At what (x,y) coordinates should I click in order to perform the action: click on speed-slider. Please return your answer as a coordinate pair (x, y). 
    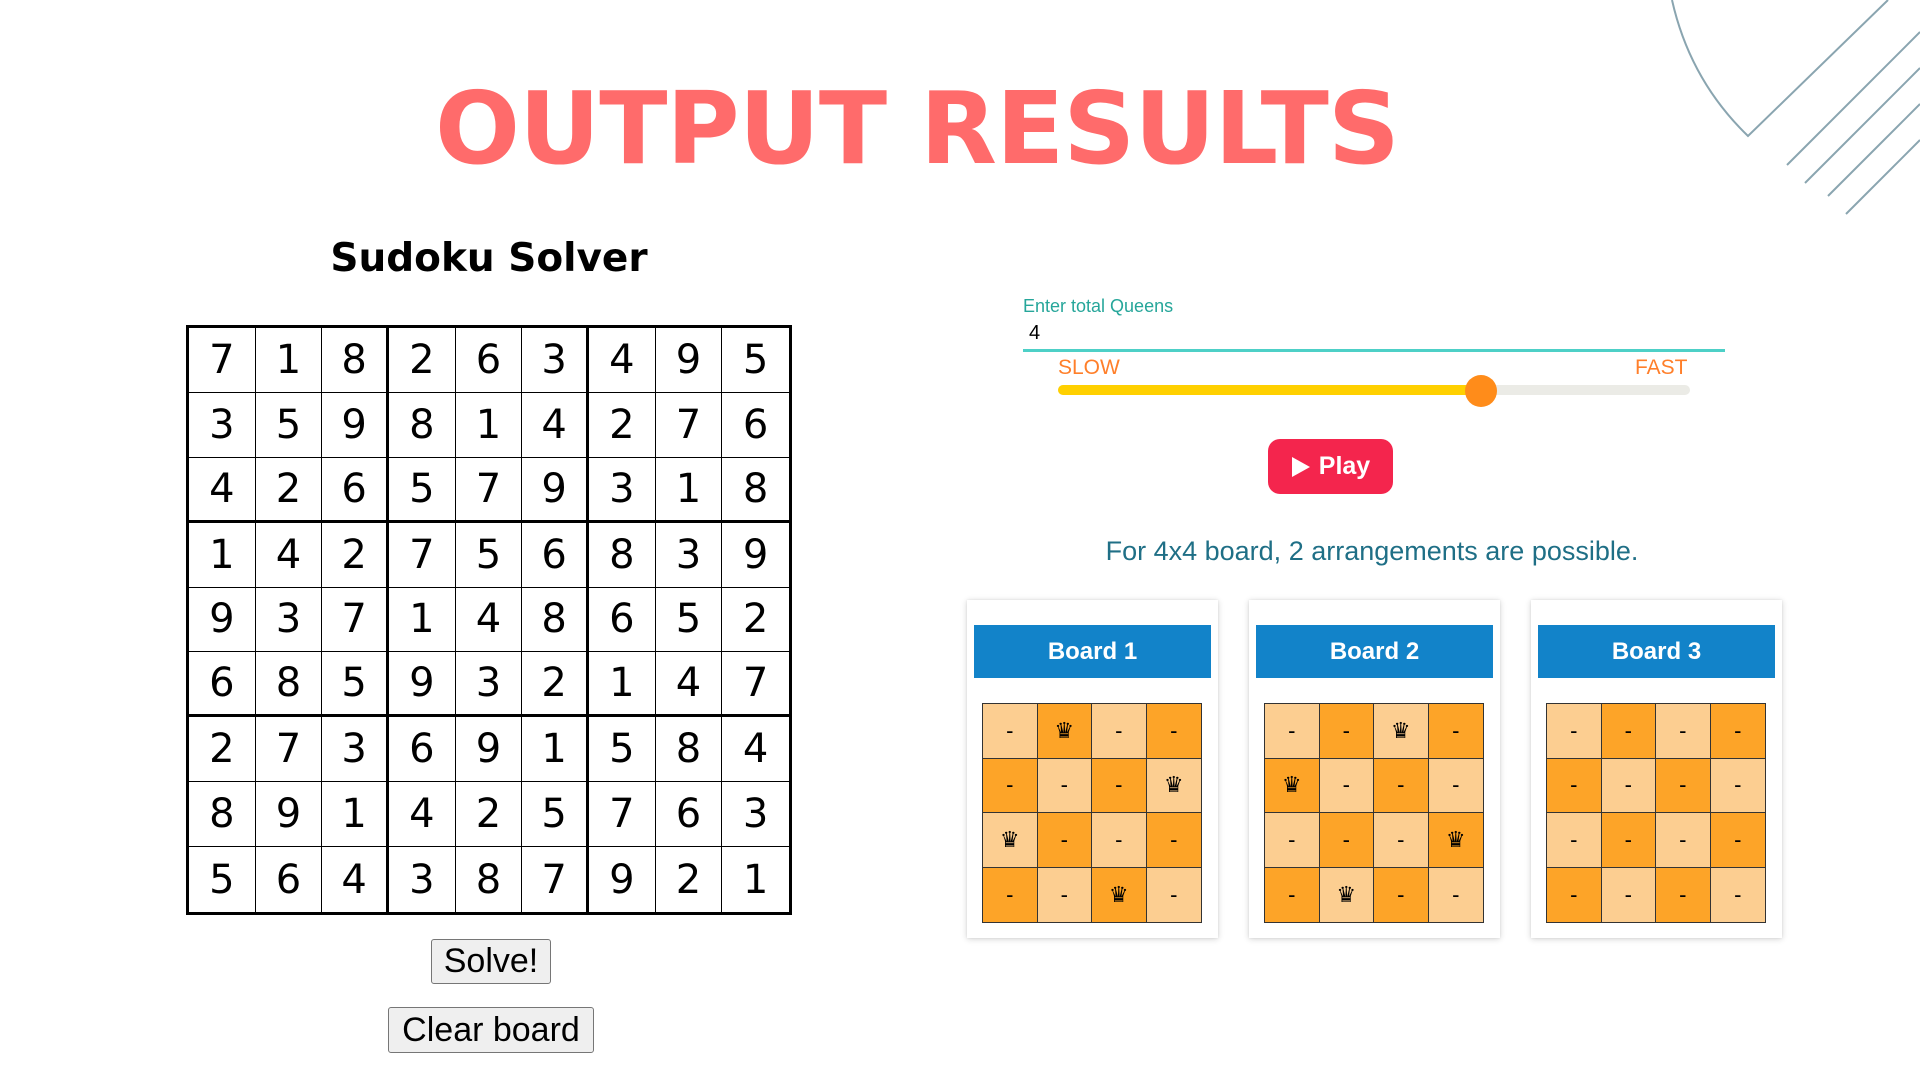
    Looking at the image, I should click on (1374, 391).